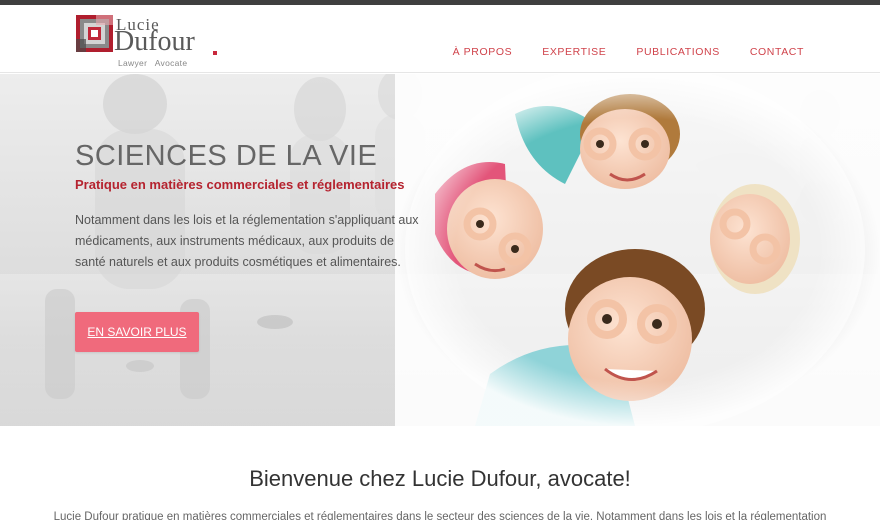 The image size is (880, 520). What do you see at coordinates (777, 52) in the screenshot?
I see `nav-item-contact: CONTACT` at bounding box center [777, 52].